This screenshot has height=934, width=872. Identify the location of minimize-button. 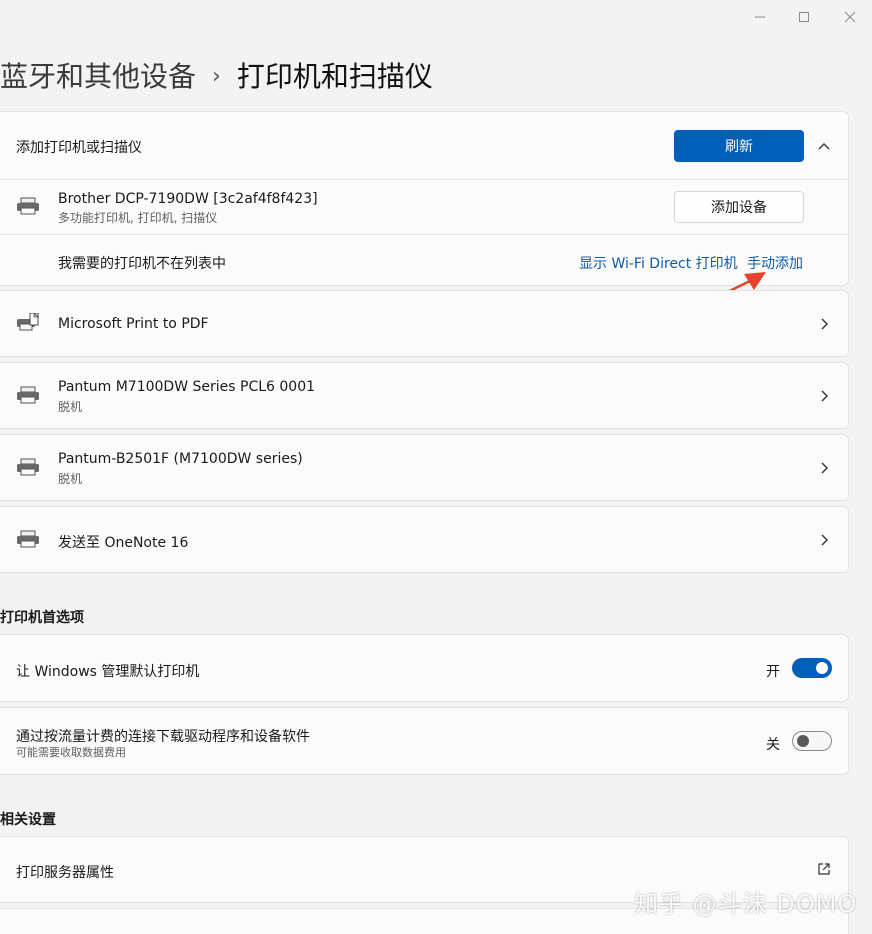
(760, 17).